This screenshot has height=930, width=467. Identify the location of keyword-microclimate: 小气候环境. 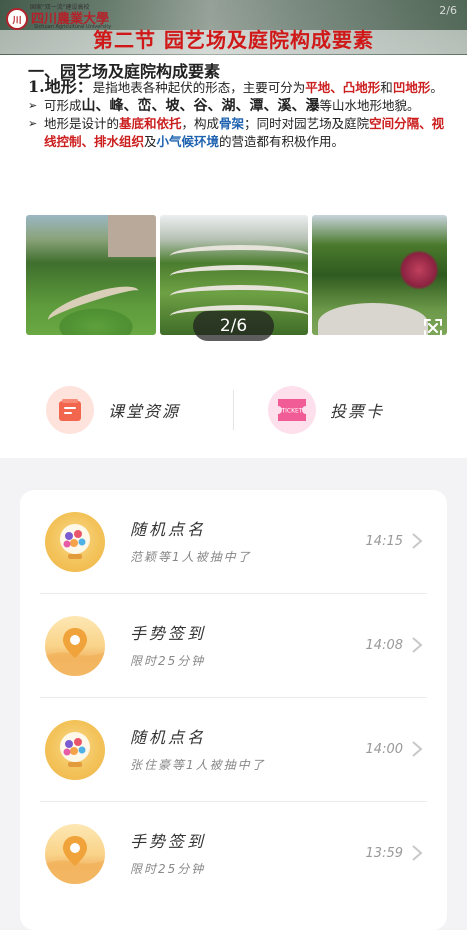
(188, 141).